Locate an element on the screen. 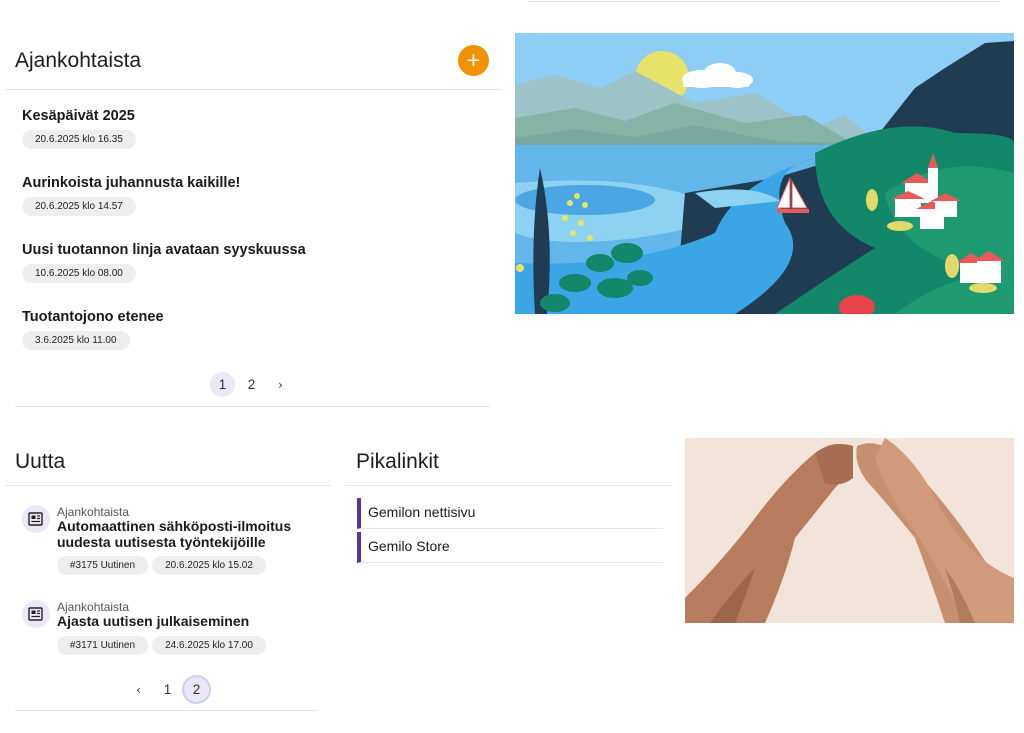 Image resolution: width=1024 pixels, height=733 pixels. chevron-right-icon: › is located at coordinates (280, 384).